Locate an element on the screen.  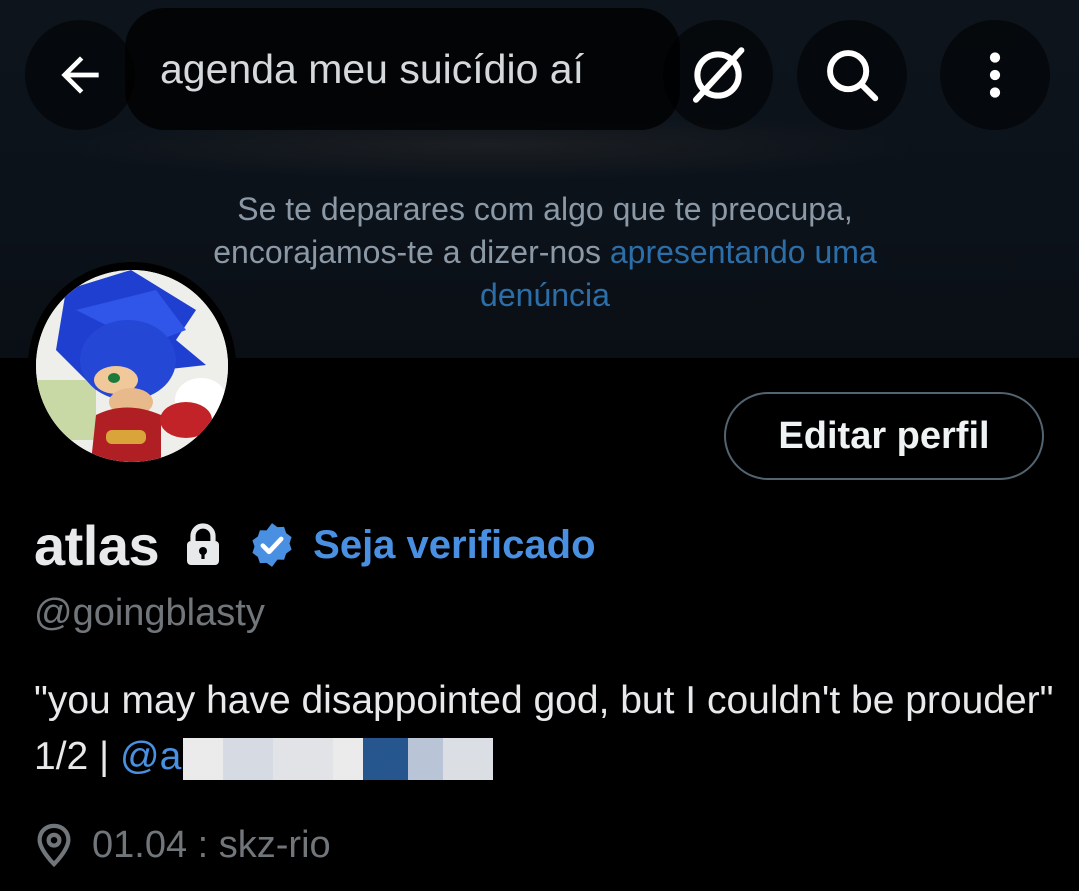
get-verified-link: Seja verificado is located at coordinates (454, 545).